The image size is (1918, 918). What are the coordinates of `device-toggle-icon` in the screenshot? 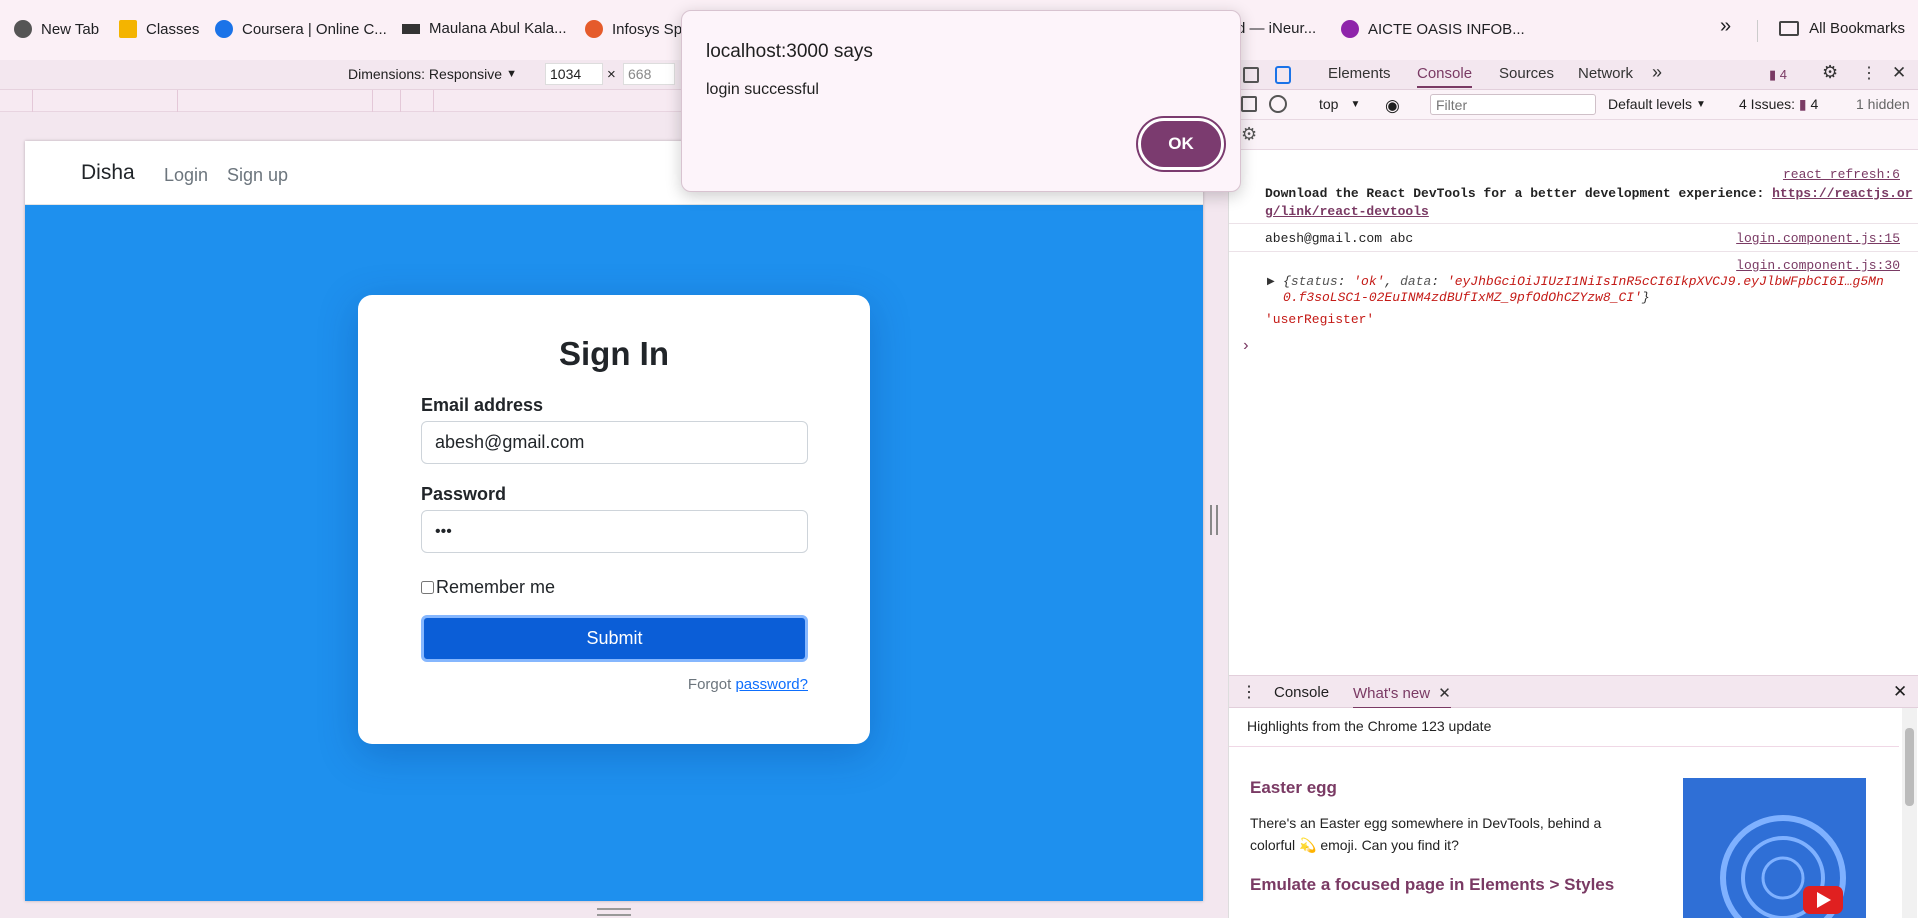 It's located at (1283, 75).